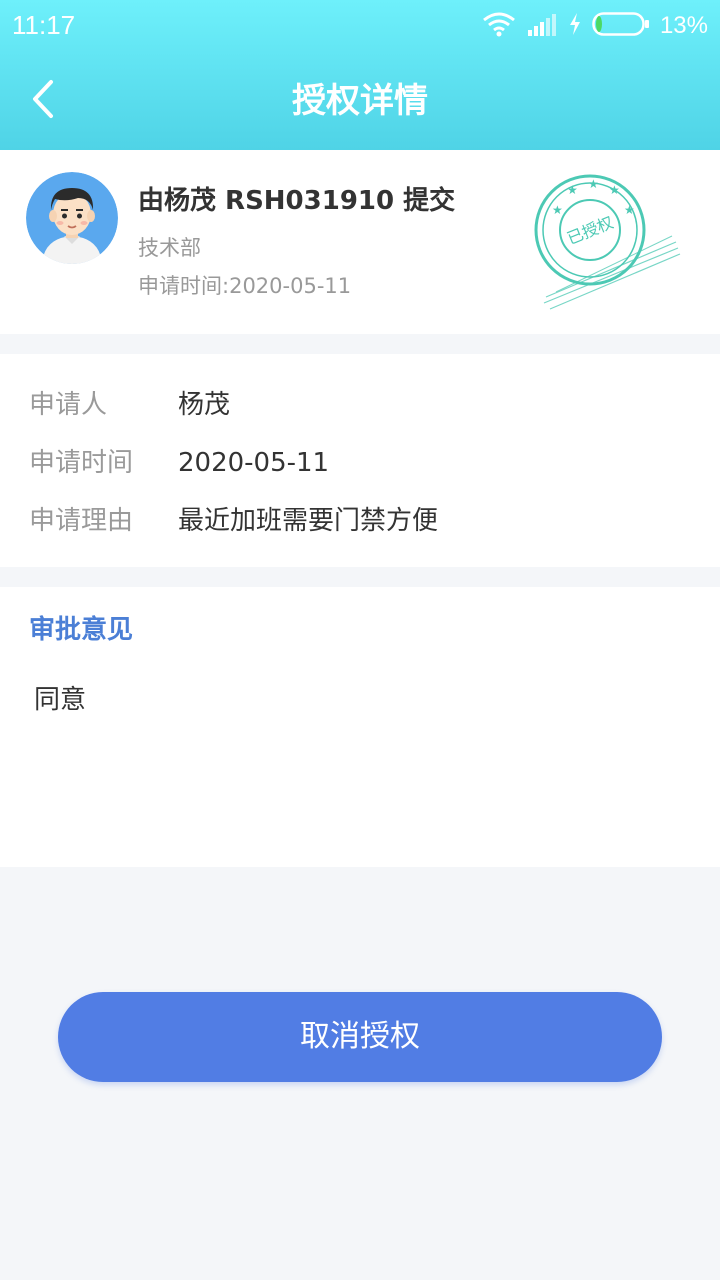 This screenshot has width=720, height=1280. What do you see at coordinates (60, 700) in the screenshot?
I see `opinion-text: 同意` at bounding box center [60, 700].